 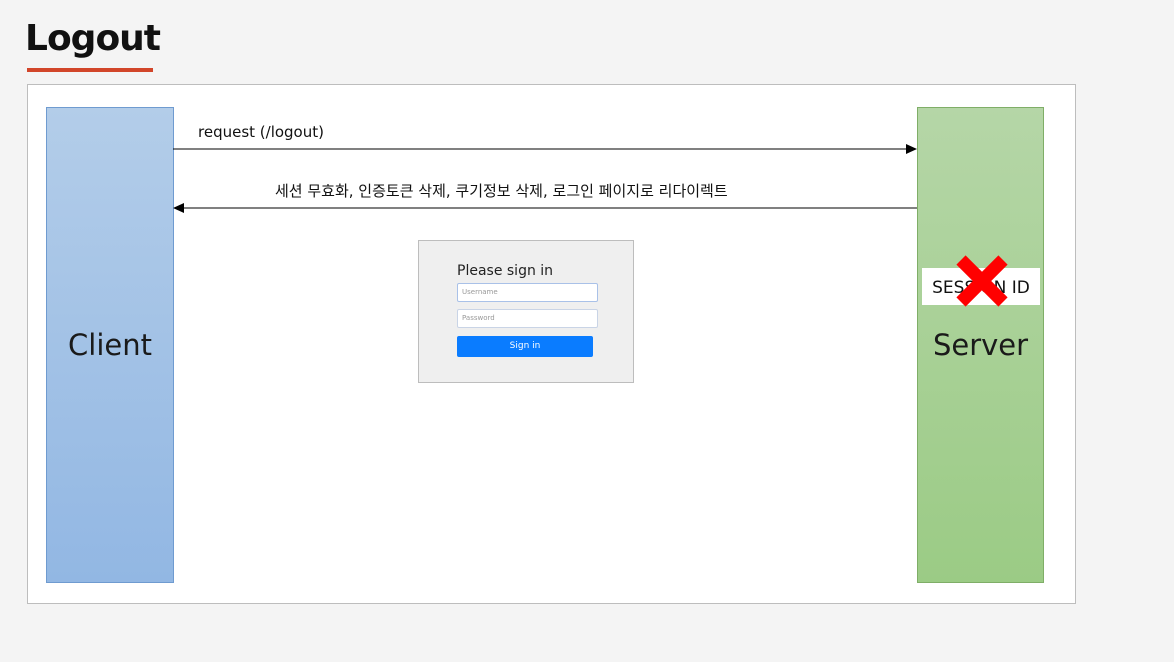 I want to click on username-field: Username, so click(x=527, y=292).